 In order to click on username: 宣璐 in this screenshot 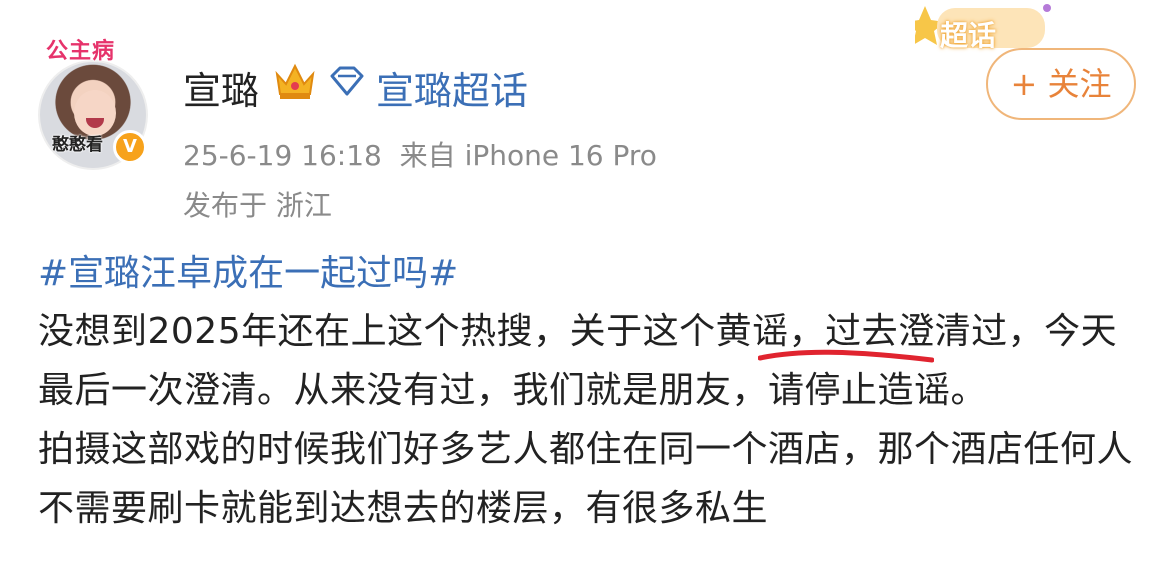, I will do `click(221, 87)`.